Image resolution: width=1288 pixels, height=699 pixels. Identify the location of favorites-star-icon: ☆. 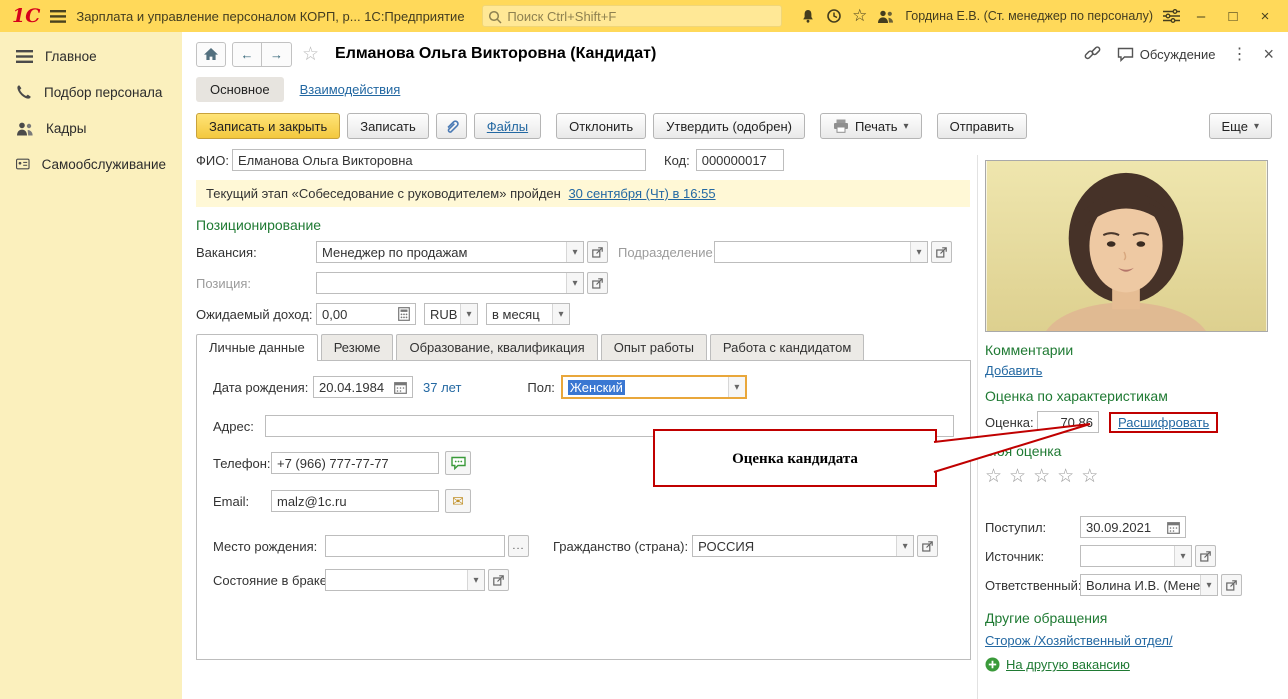
(859, 16).